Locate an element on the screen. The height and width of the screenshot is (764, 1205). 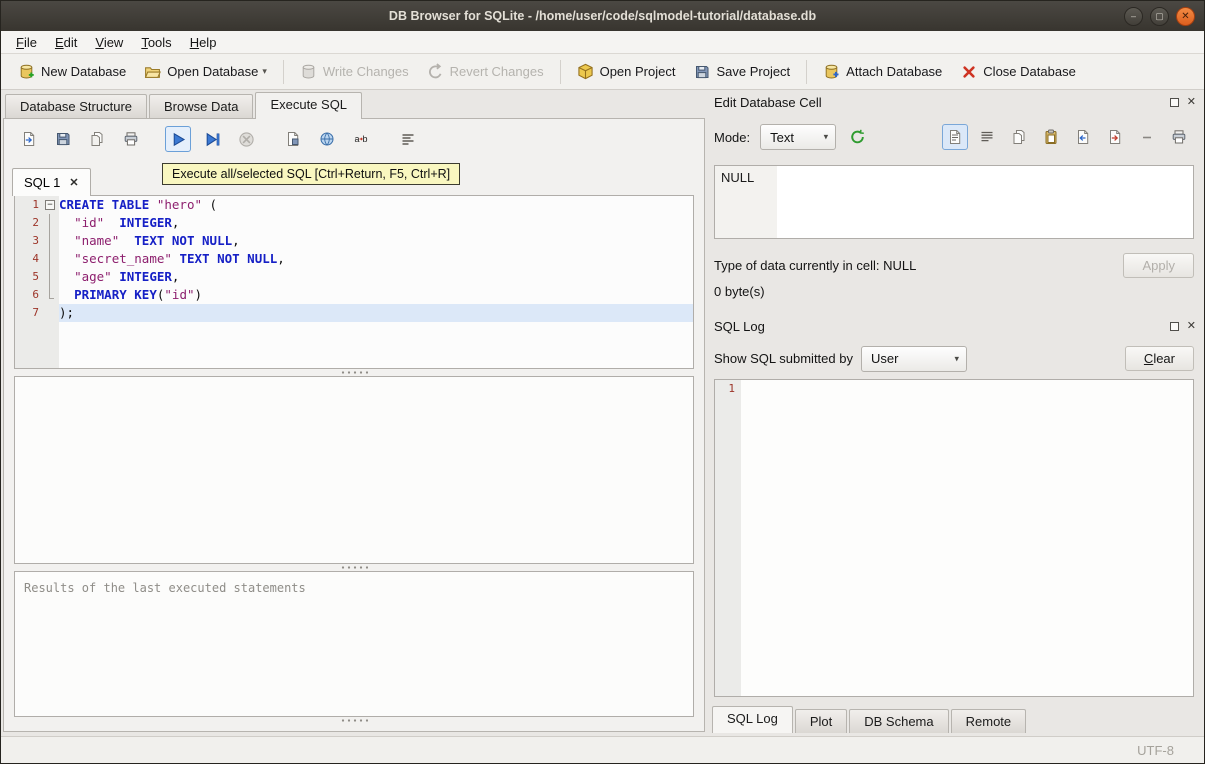
open-database-icon is located at coordinates (153, 71).